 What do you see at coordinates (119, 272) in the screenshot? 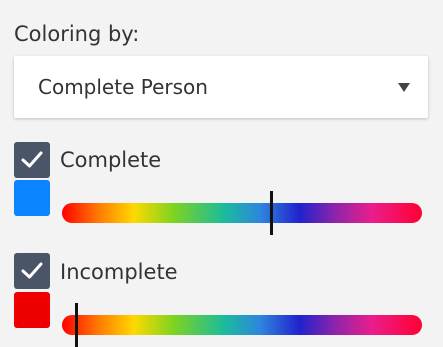
I see `incomplete-label: Incomplete` at bounding box center [119, 272].